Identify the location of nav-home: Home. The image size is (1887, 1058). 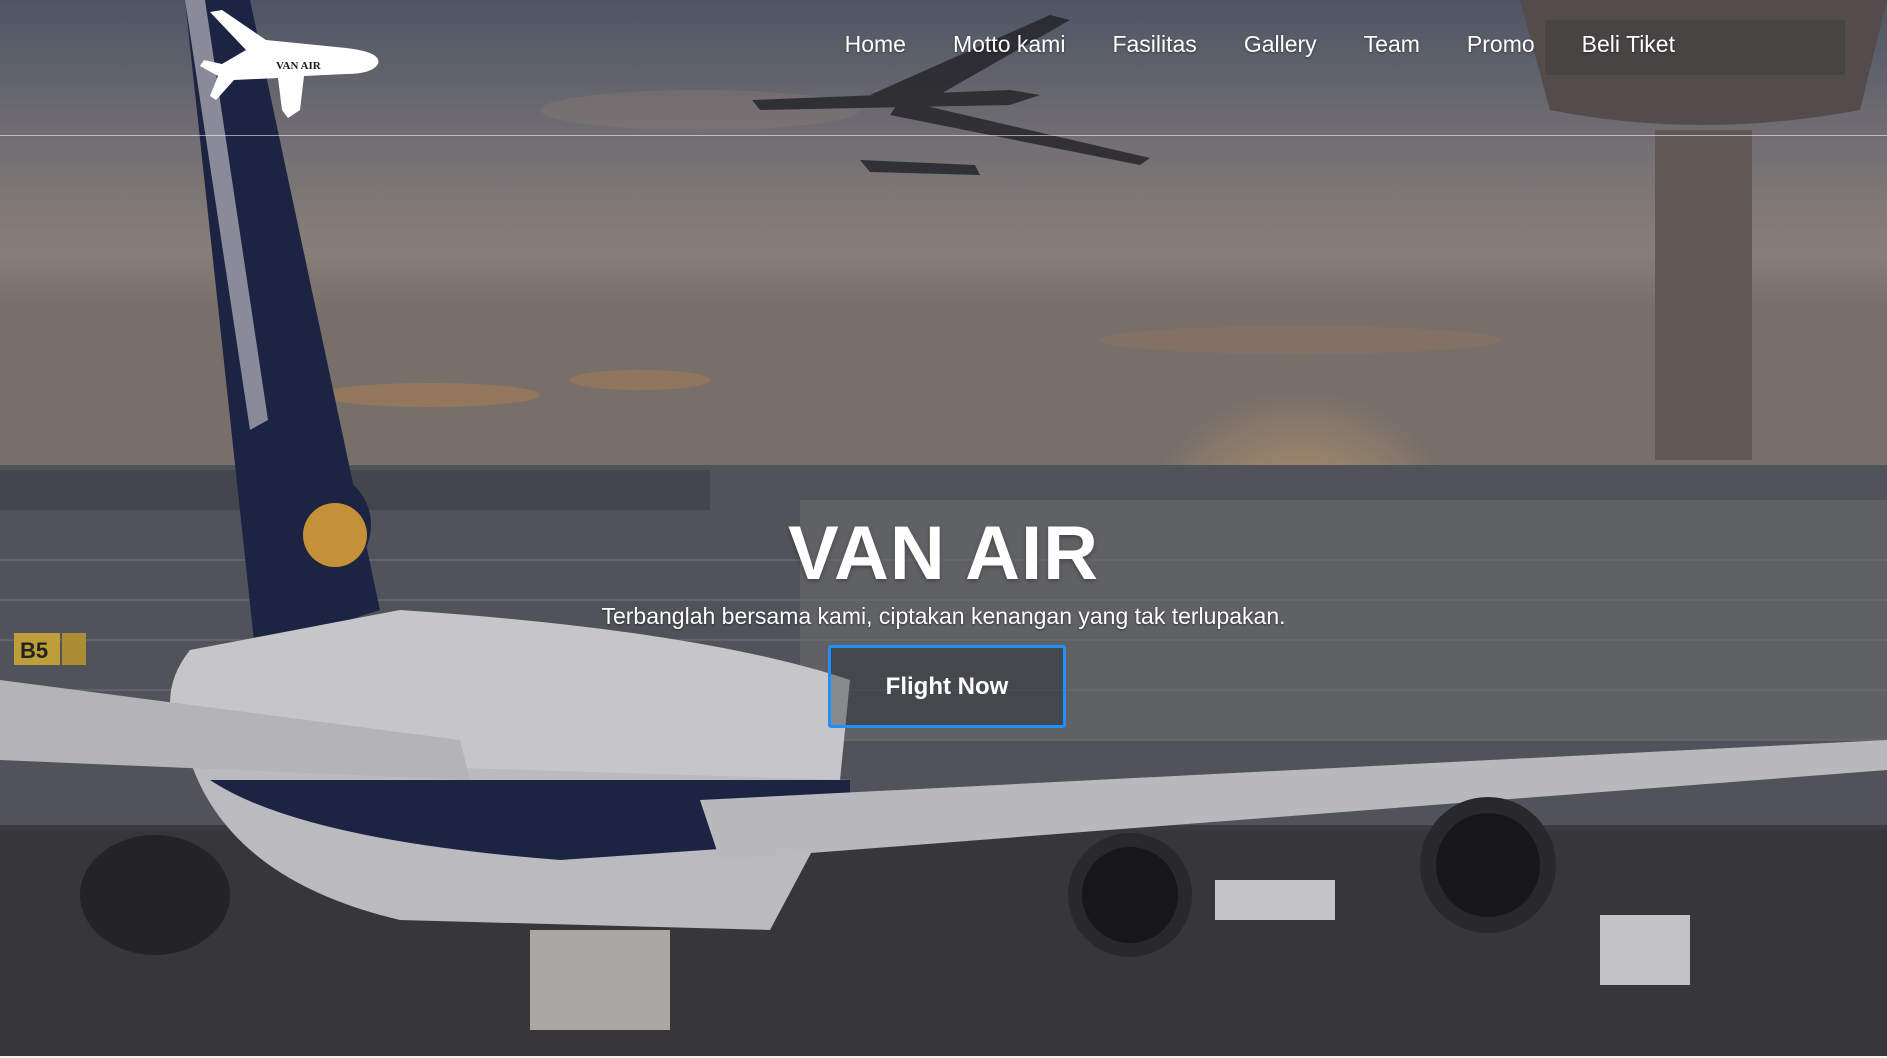
(875, 44).